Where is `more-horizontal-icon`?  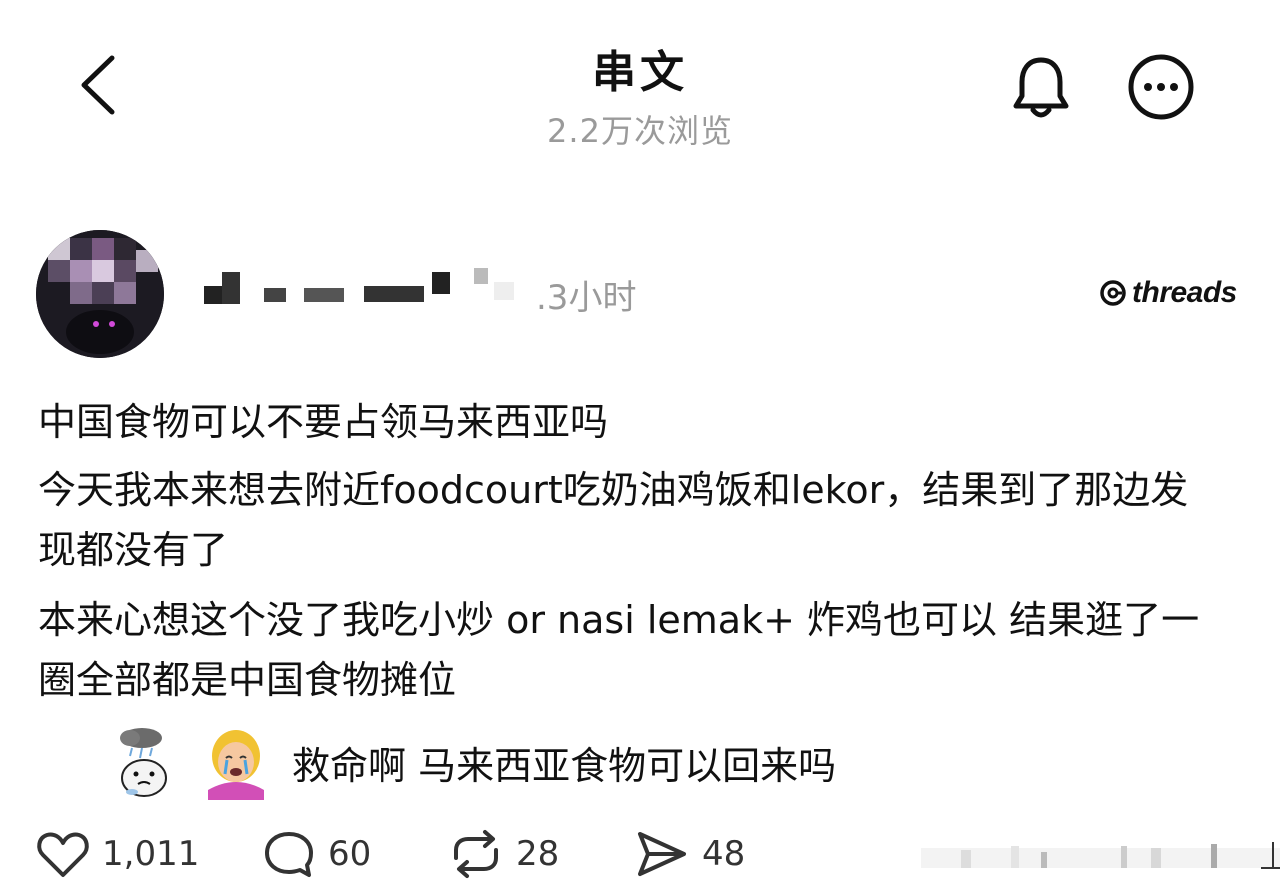 more-horizontal-icon is located at coordinates (1161, 87).